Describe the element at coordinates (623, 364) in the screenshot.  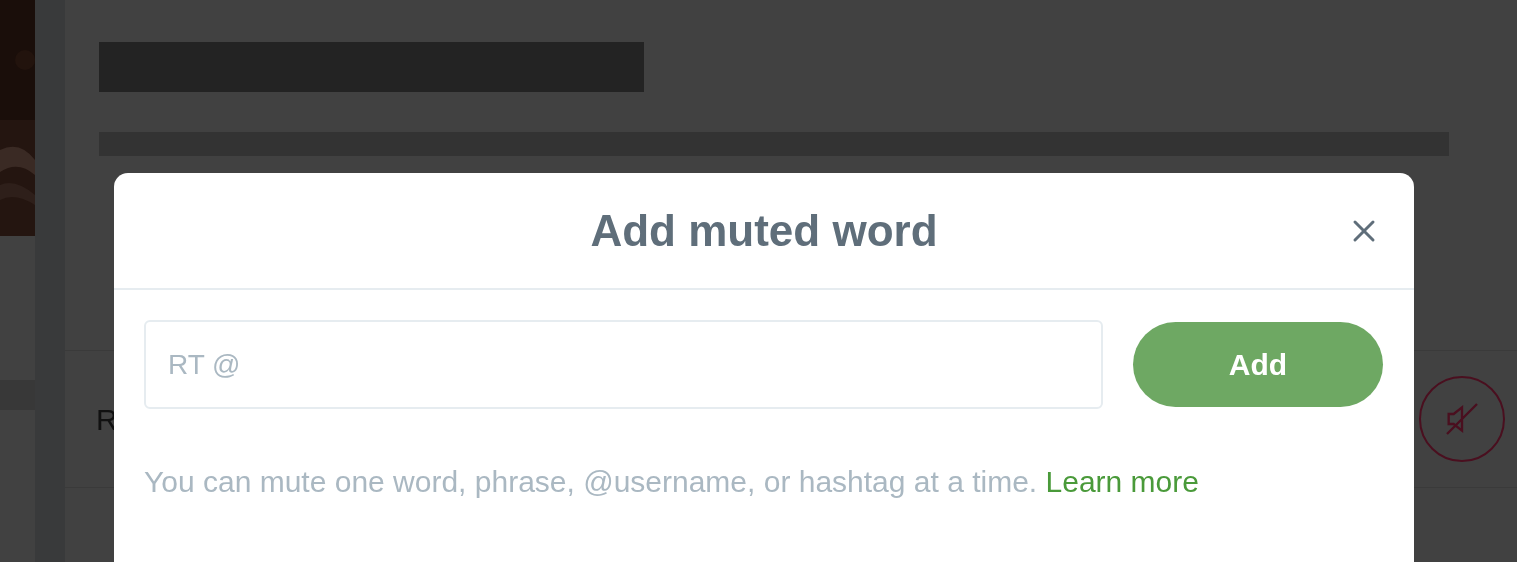
I see `muted-word-input: RT @` at that location.